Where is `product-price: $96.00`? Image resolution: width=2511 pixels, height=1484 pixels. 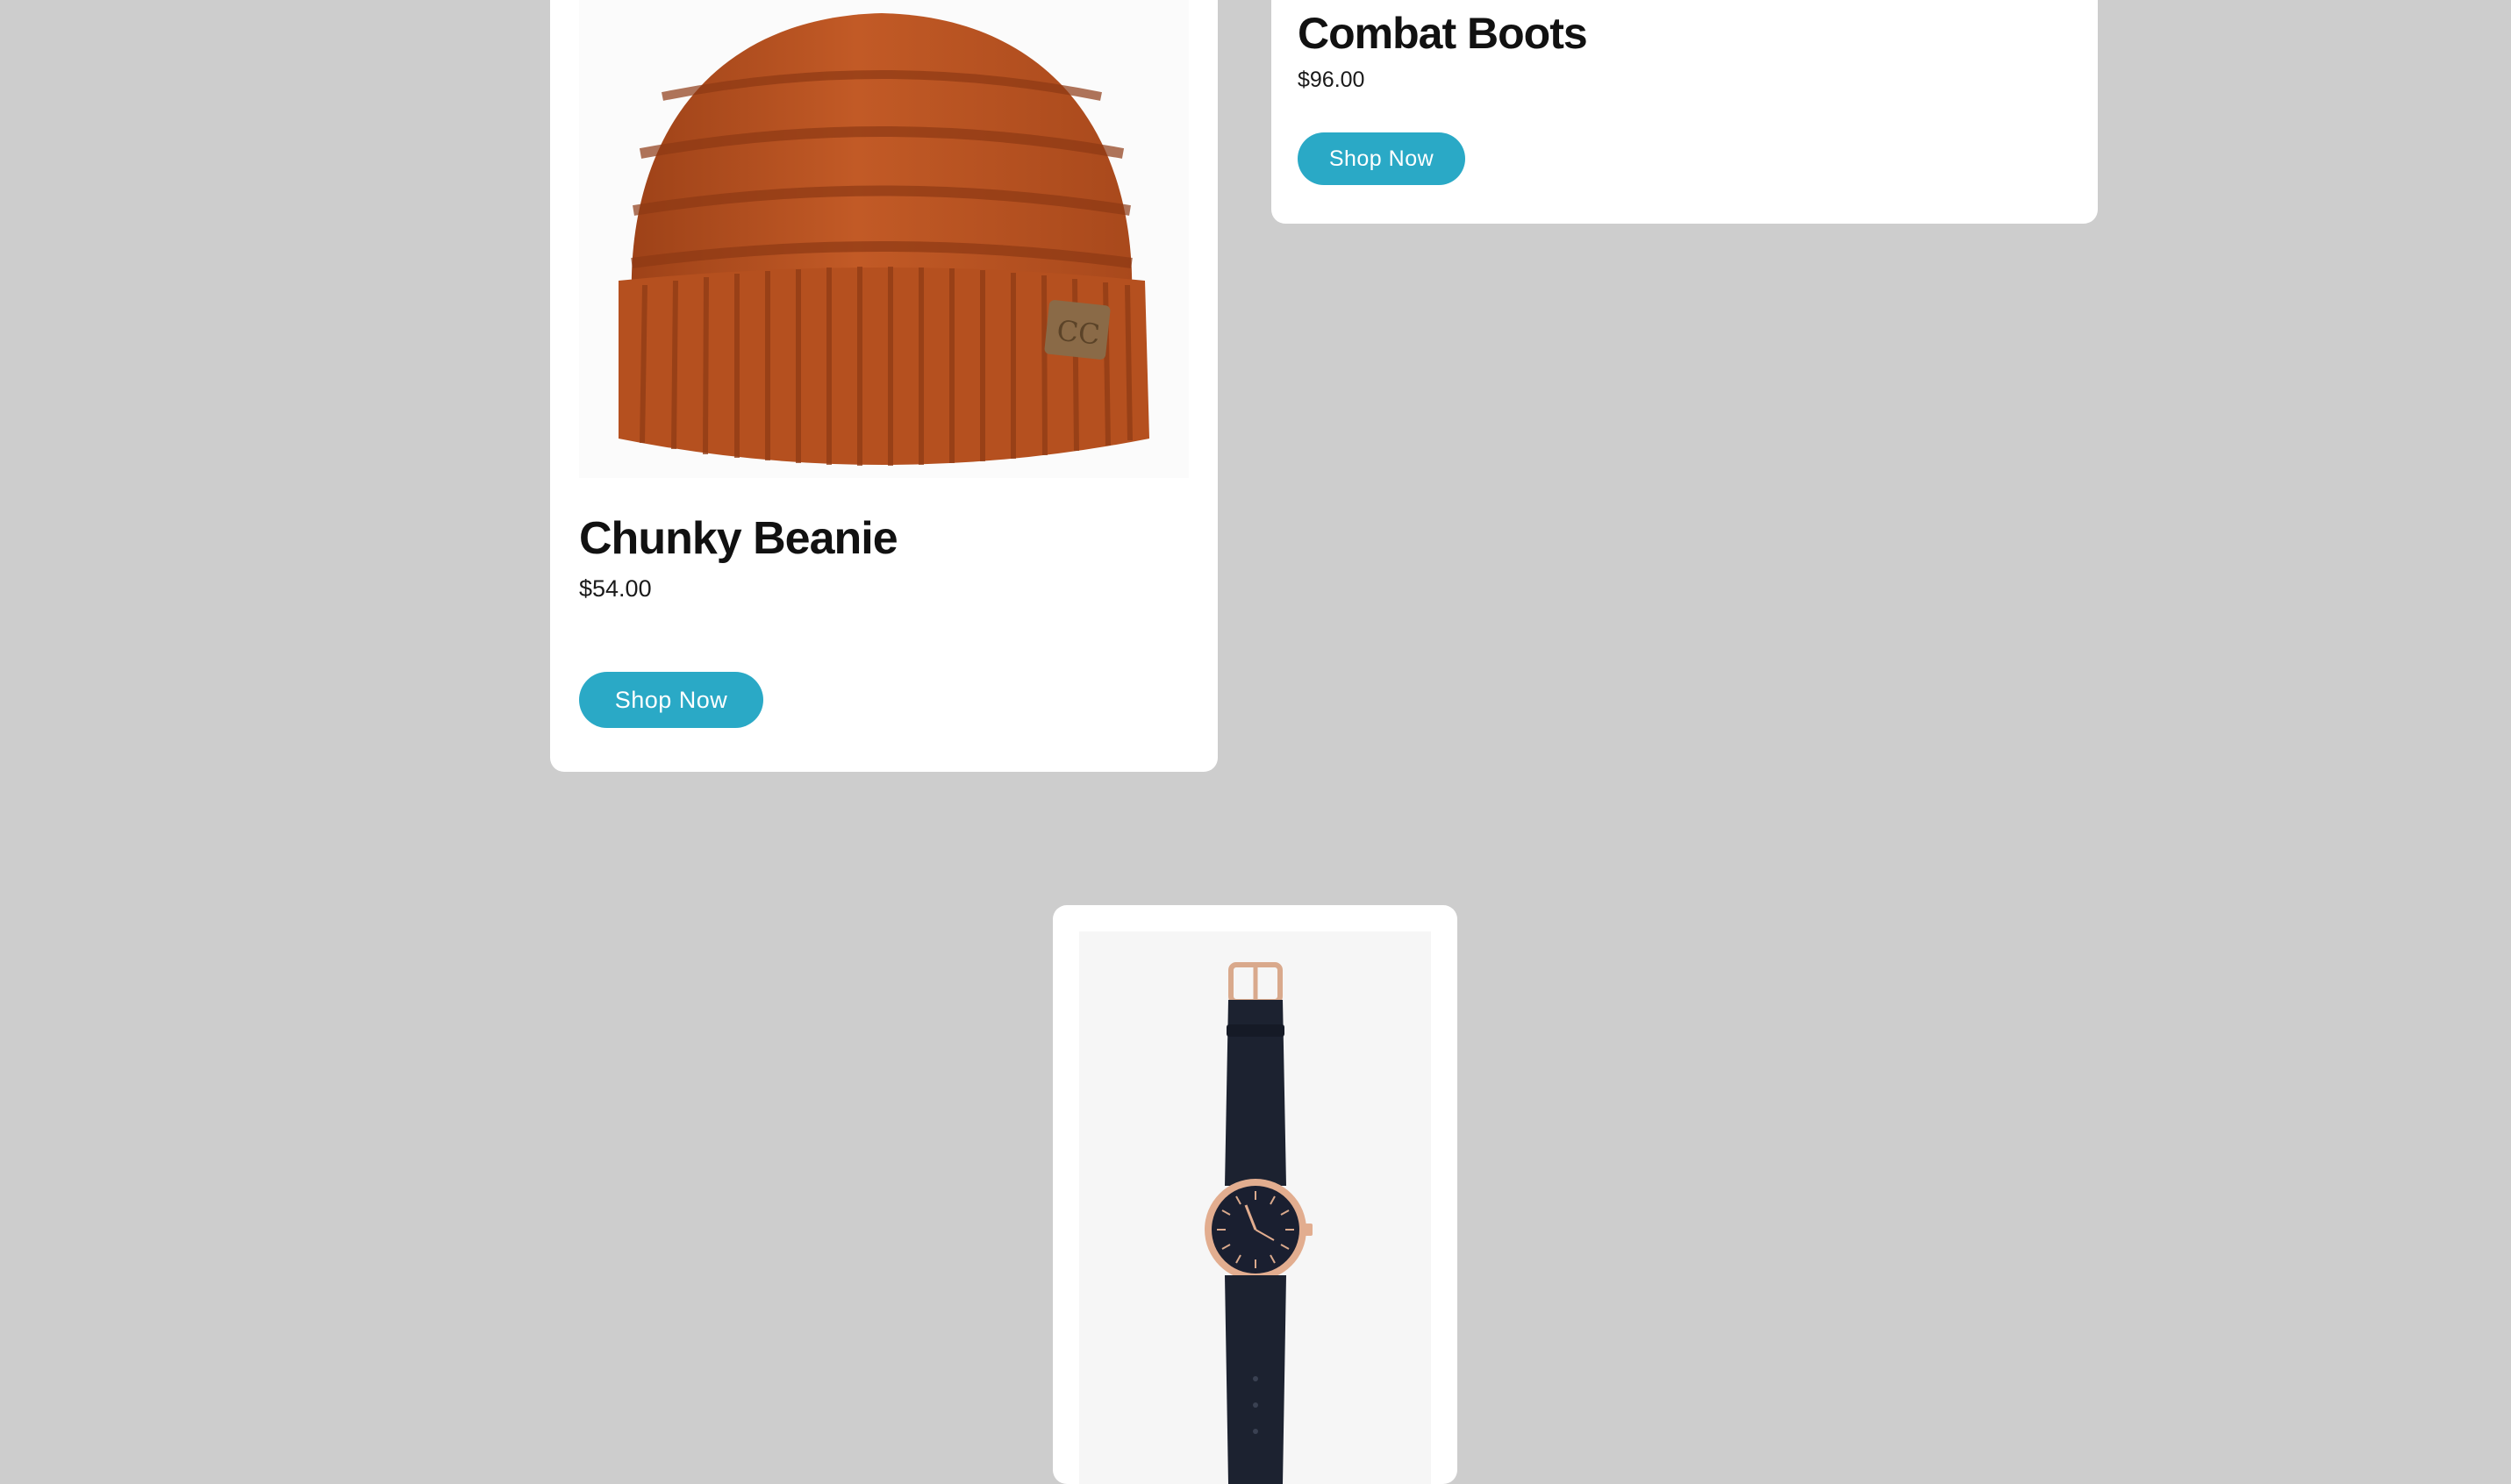 product-price: $96.00 is located at coordinates (1332, 80).